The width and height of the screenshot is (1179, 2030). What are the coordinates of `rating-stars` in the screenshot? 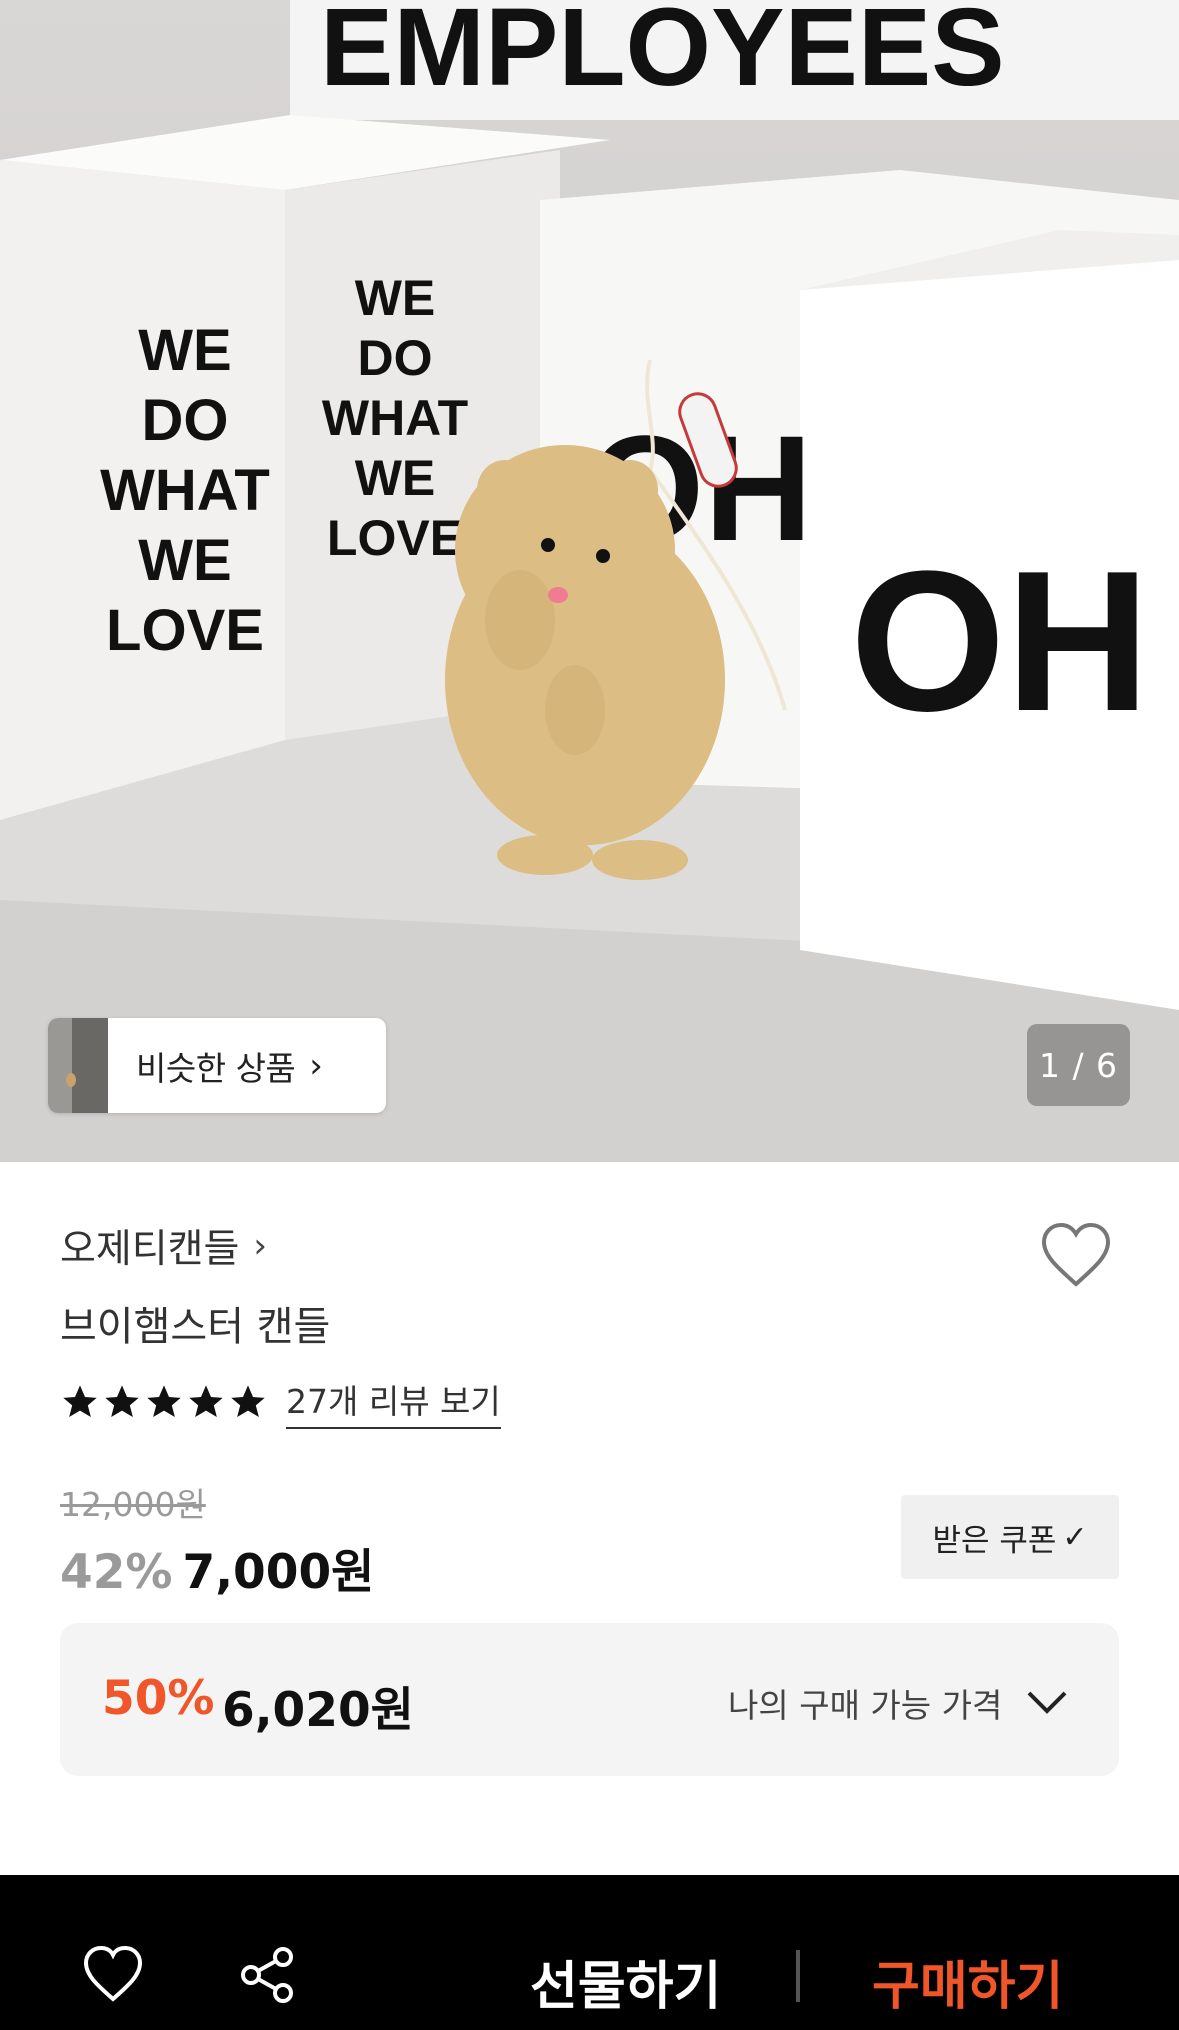 It's located at (164, 1402).